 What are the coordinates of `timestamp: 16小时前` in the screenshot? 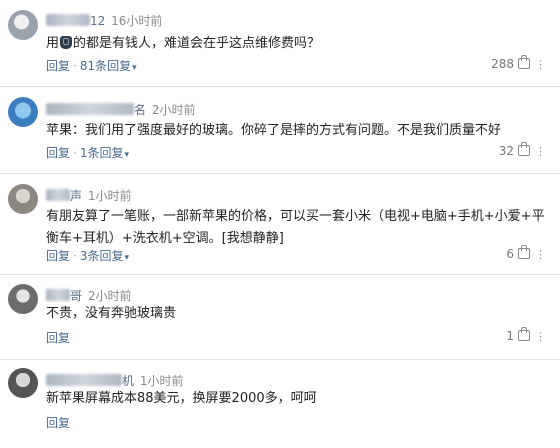 It's located at (137, 21).